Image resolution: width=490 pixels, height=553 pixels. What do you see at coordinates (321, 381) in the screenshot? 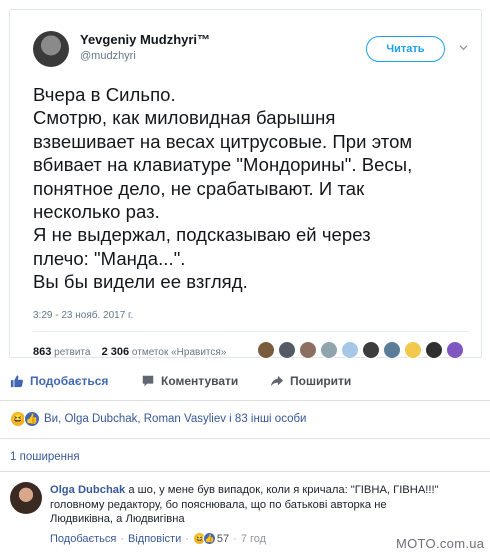
I see `share-label: Поширити` at bounding box center [321, 381].